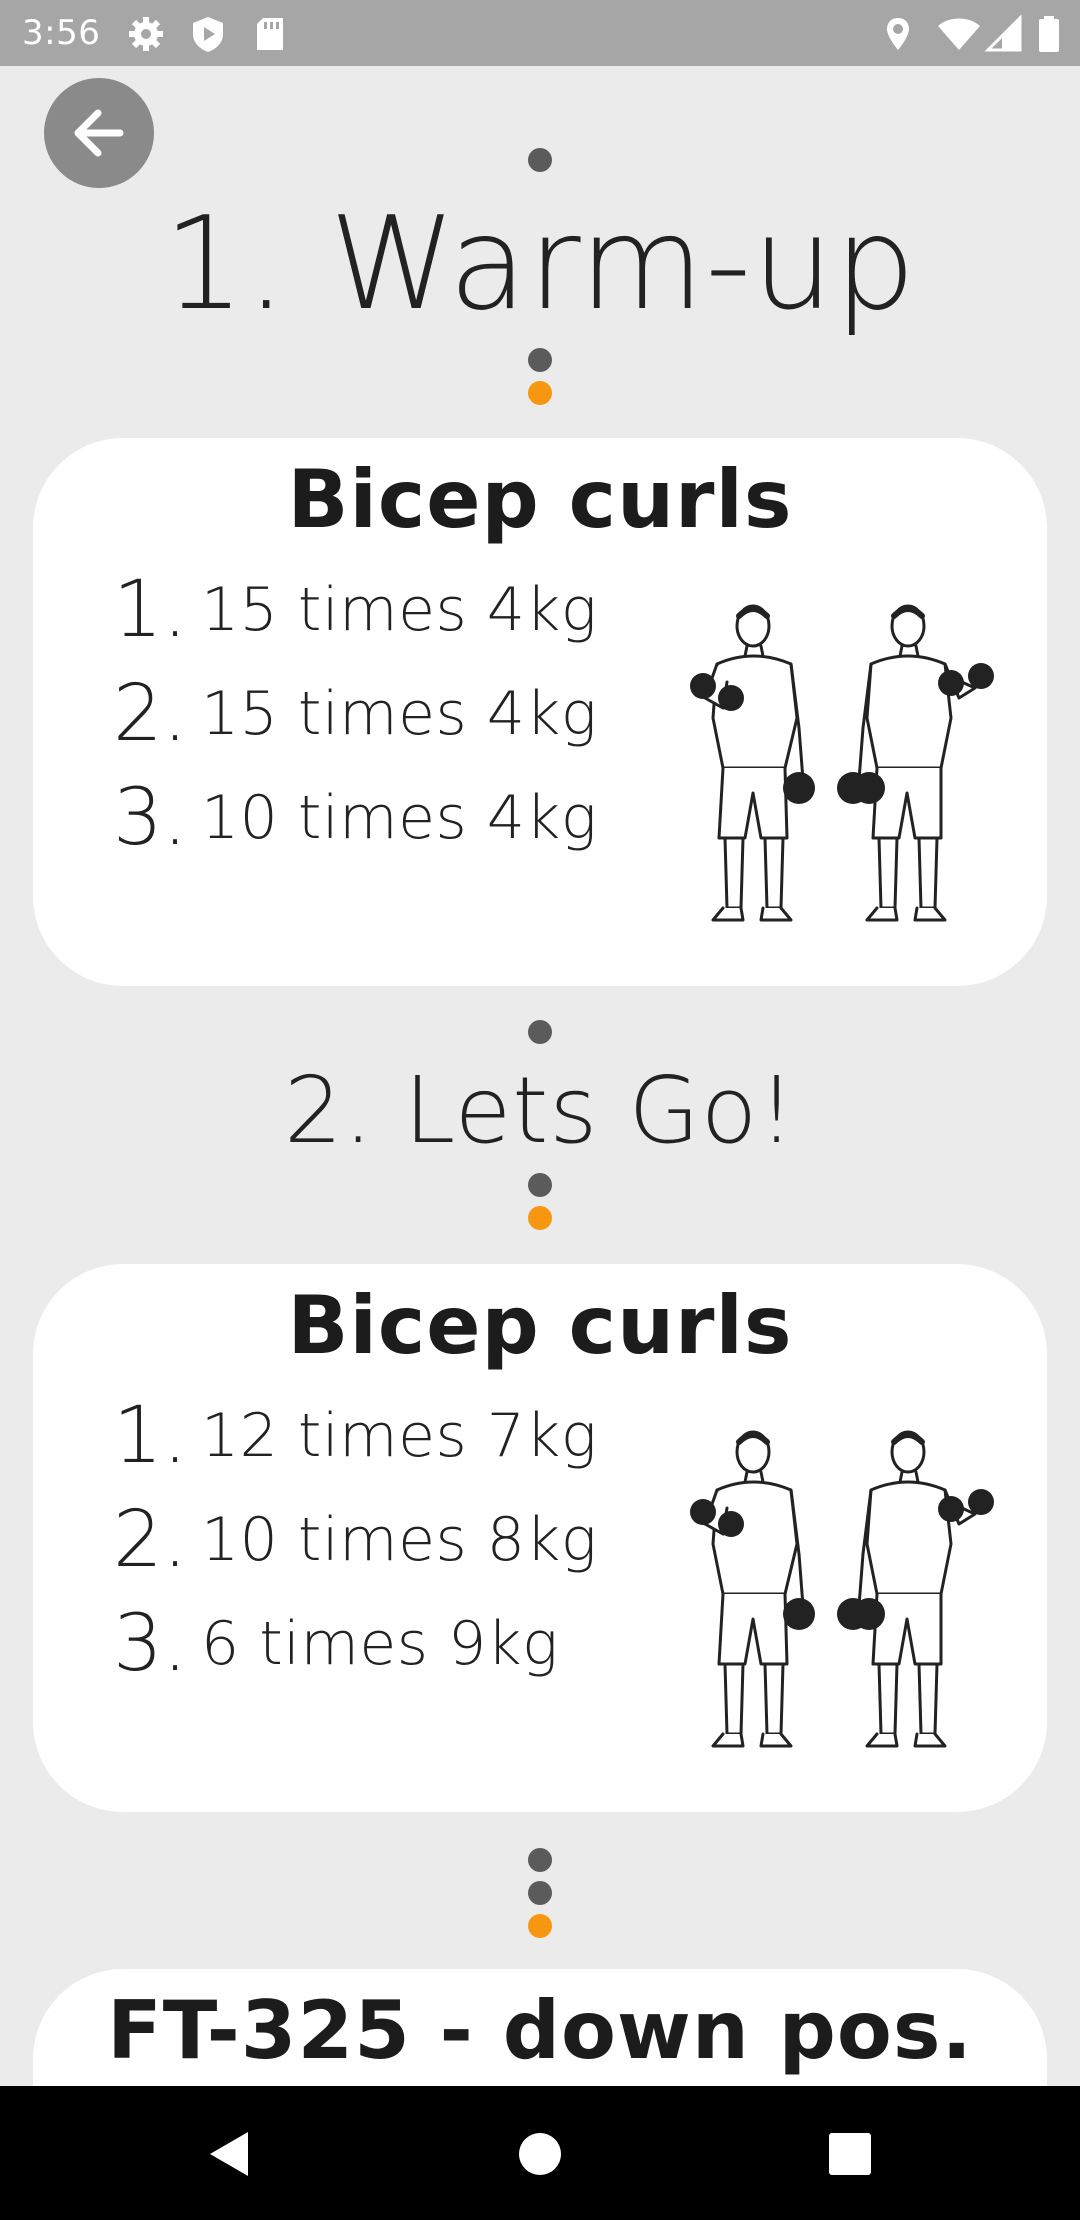  I want to click on set-row: 1. 15 times 4kg, so click(355, 610).